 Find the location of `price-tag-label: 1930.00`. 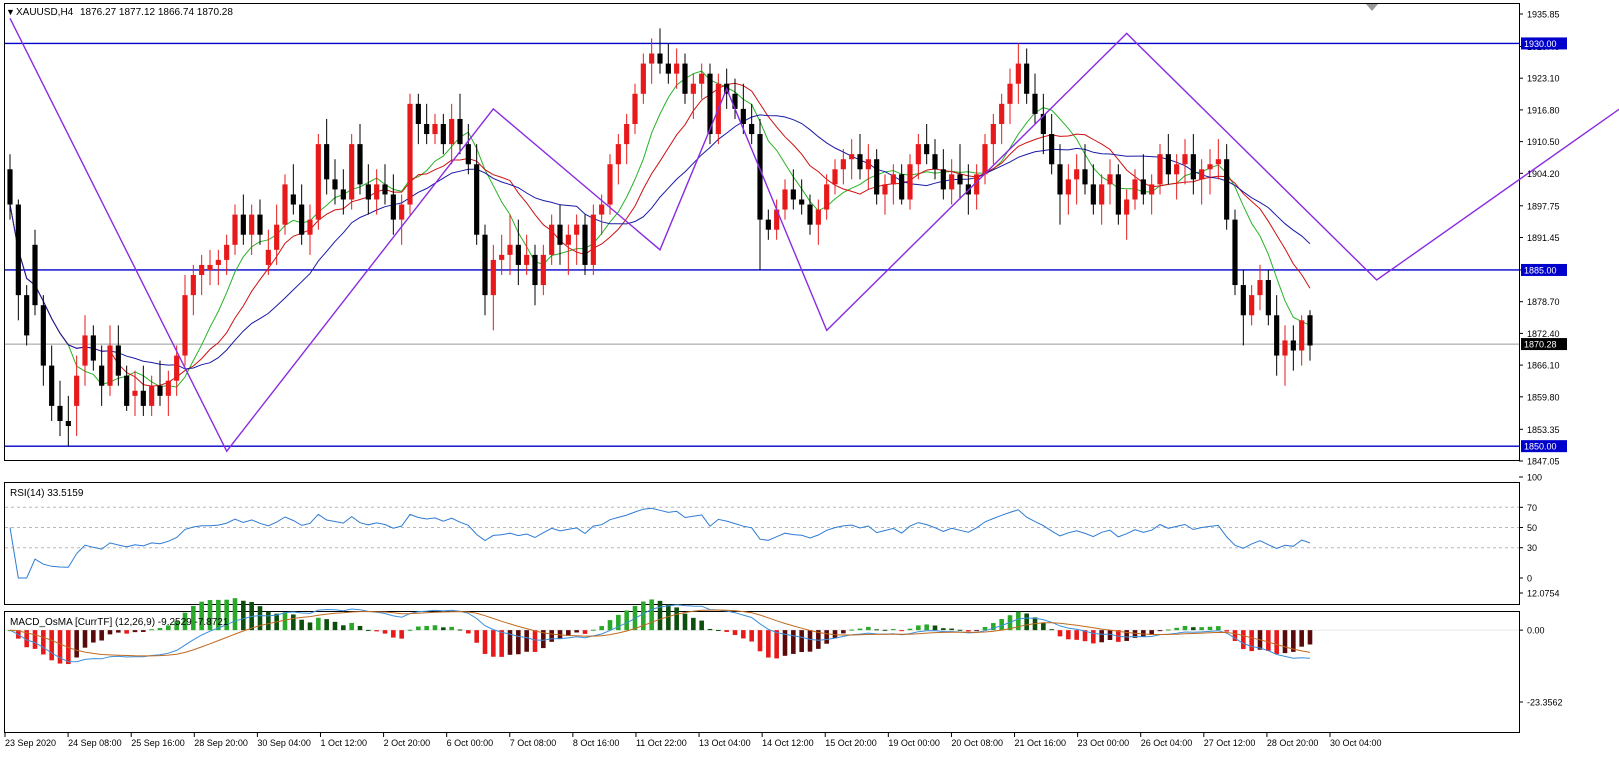

price-tag-label: 1930.00 is located at coordinates (1540, 44).